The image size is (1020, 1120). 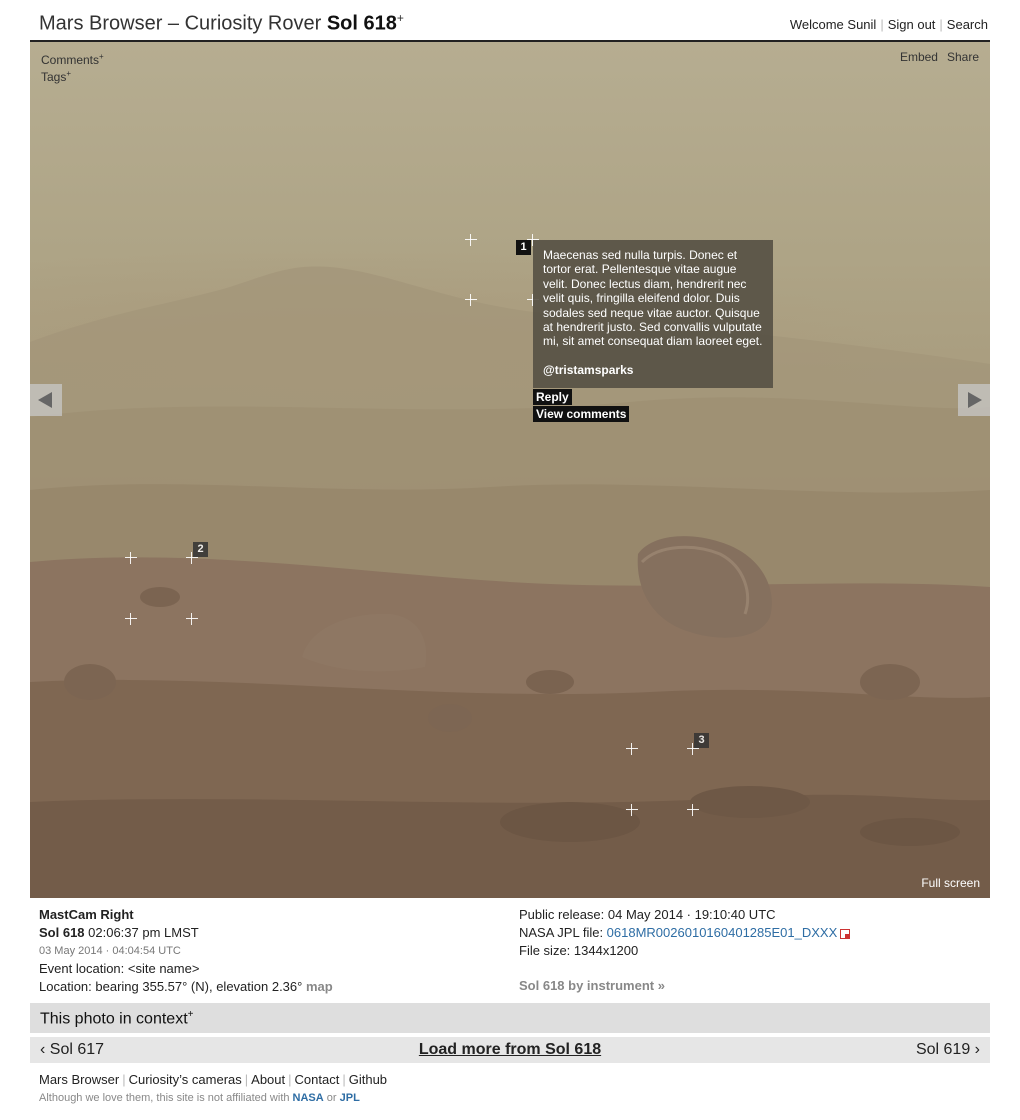 What do you see at coordinates (268, 1079) in the screenshot?
I see `footer-link-about: About` at bounding box center [268, 1079].